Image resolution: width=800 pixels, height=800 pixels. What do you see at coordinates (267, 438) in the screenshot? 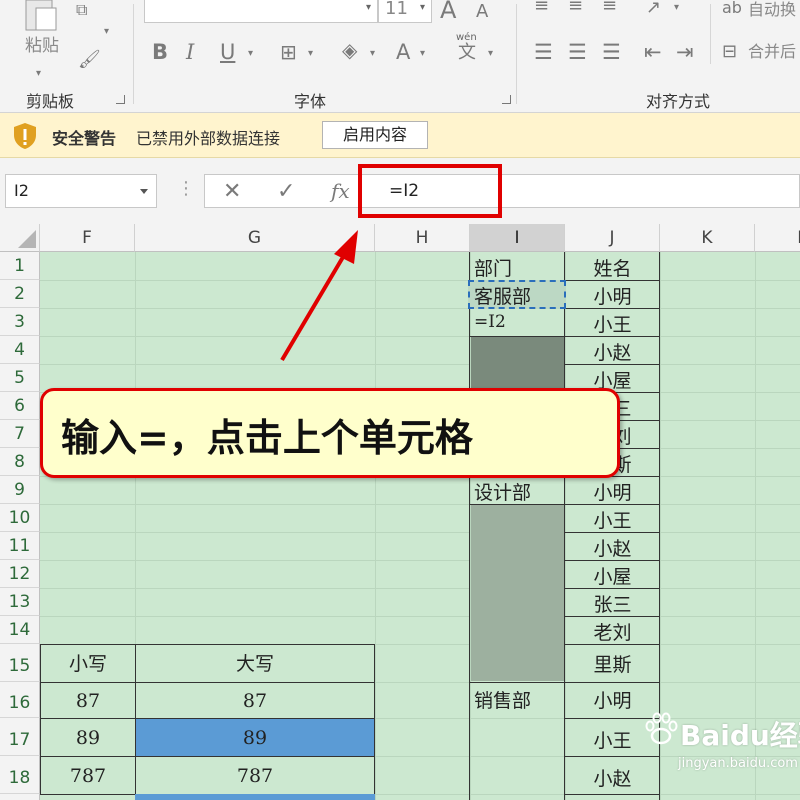
I see `callout-text: 输入=，点击上个单元格` at bounding box center [267, 438].